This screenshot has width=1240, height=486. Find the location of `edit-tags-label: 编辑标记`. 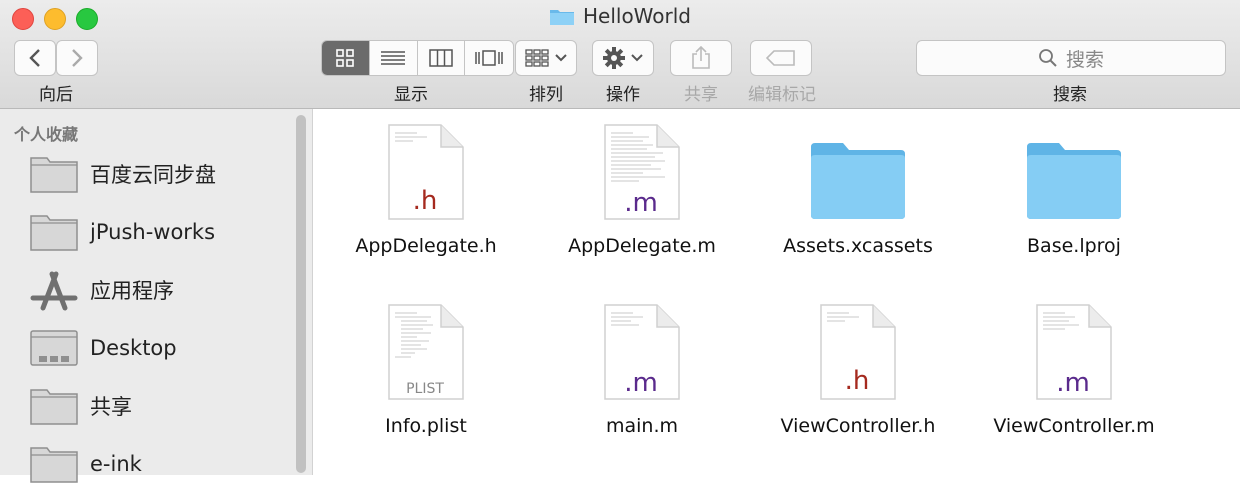

edit-tags-label: 编辑标记 is located at coordinates (782, 95).